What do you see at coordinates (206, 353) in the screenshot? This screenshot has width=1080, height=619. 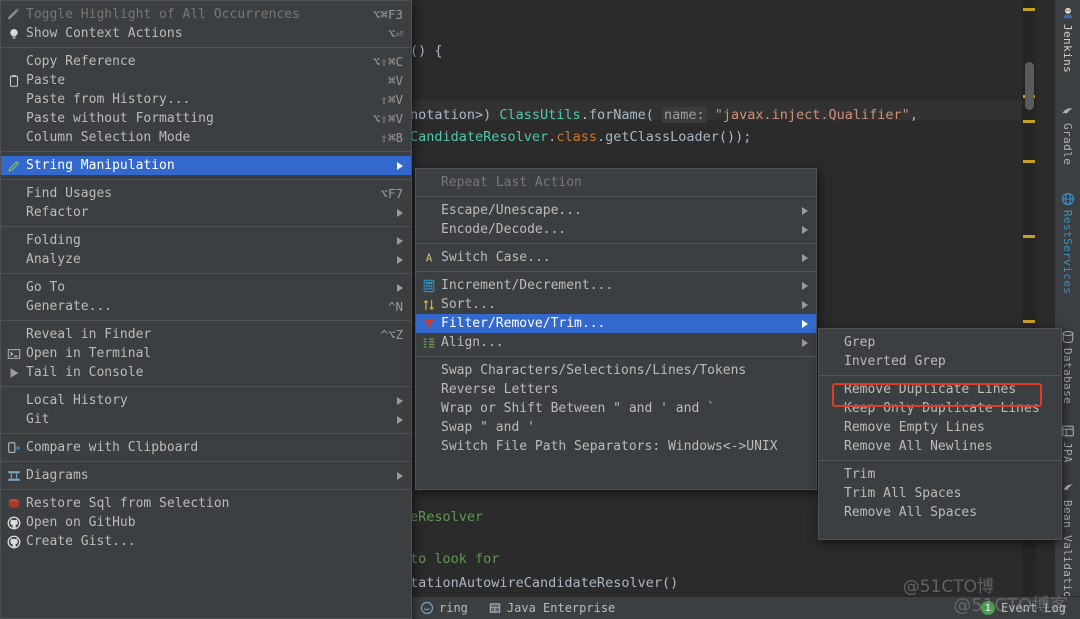 I see `menu-item-open-in-terminal: Open in Terminal` at bounding box center [206, 353].